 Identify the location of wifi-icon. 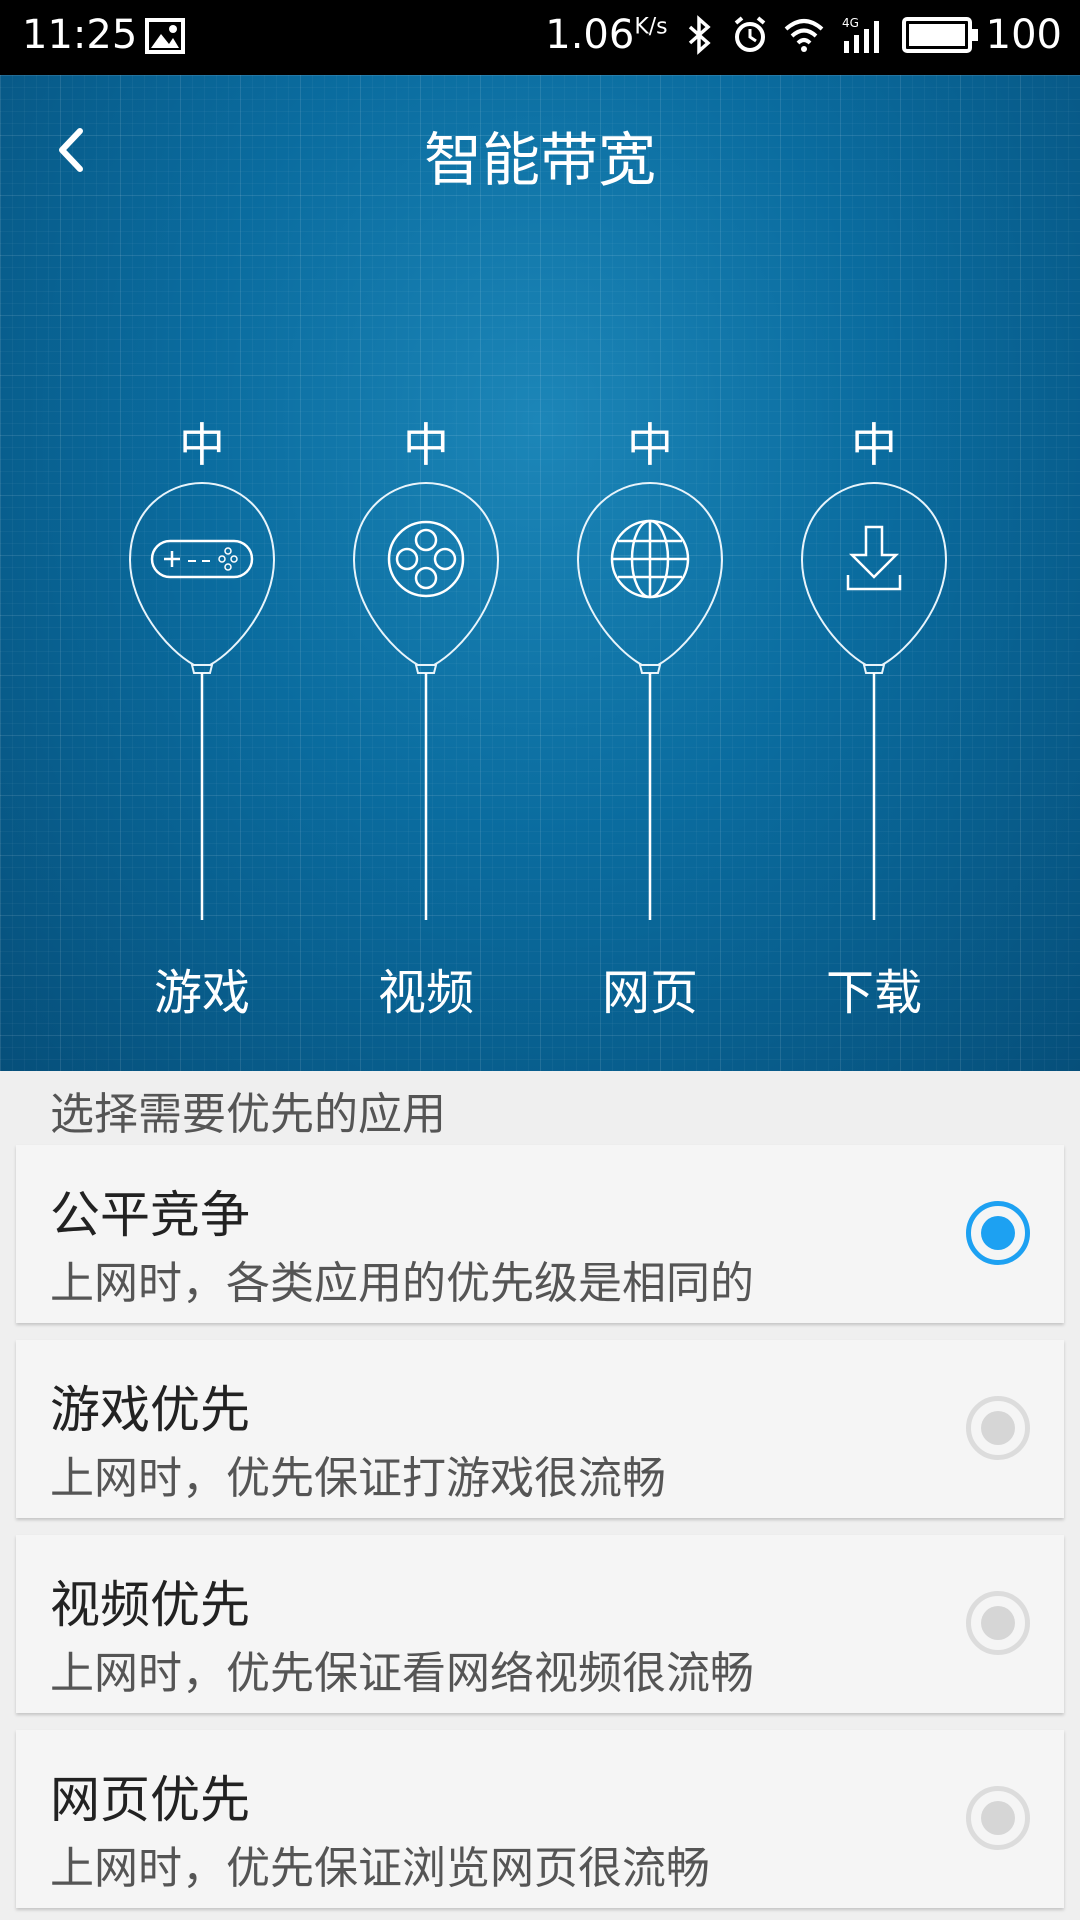
(803, 35).